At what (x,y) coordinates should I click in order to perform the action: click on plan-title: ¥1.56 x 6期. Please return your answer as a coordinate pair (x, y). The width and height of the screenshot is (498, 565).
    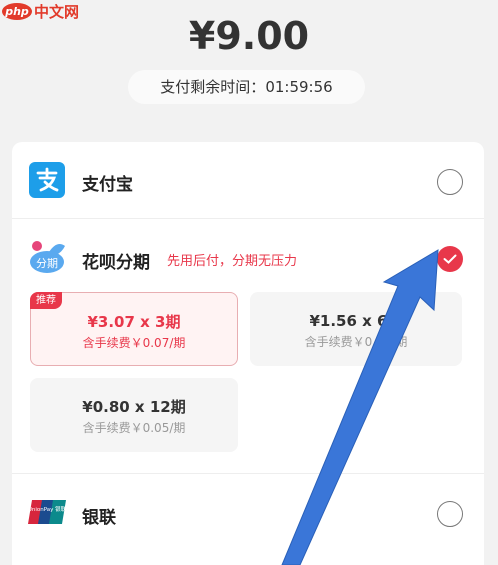
    Looking at the image, I should click on (356, 321).